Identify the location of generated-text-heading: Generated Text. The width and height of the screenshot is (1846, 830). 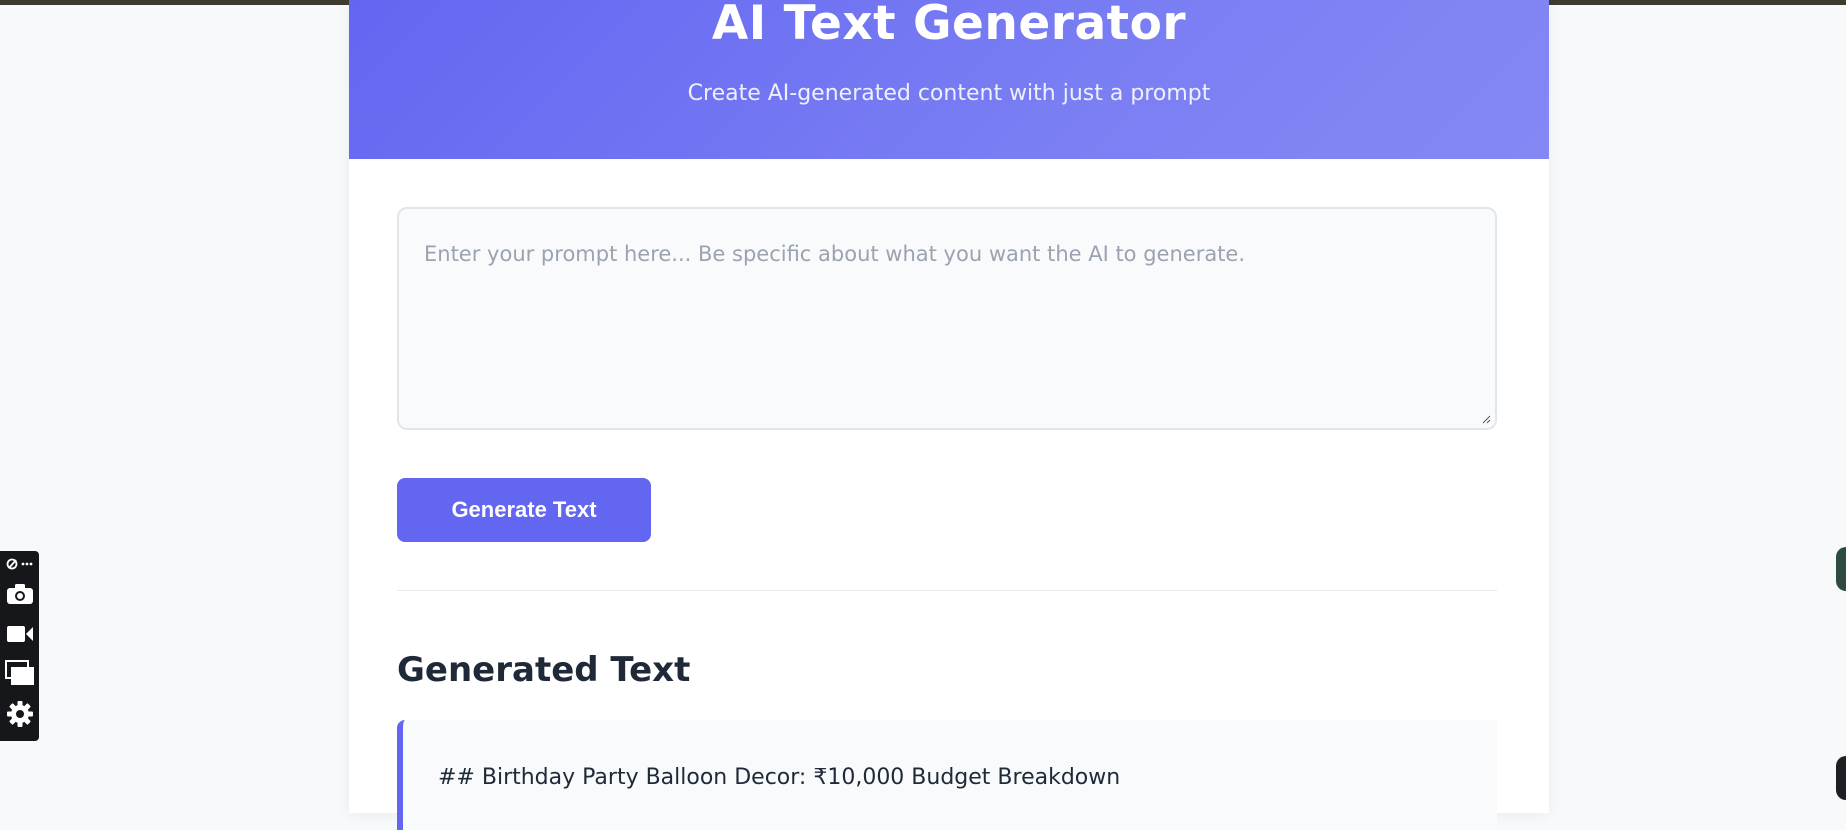
(544, 670).